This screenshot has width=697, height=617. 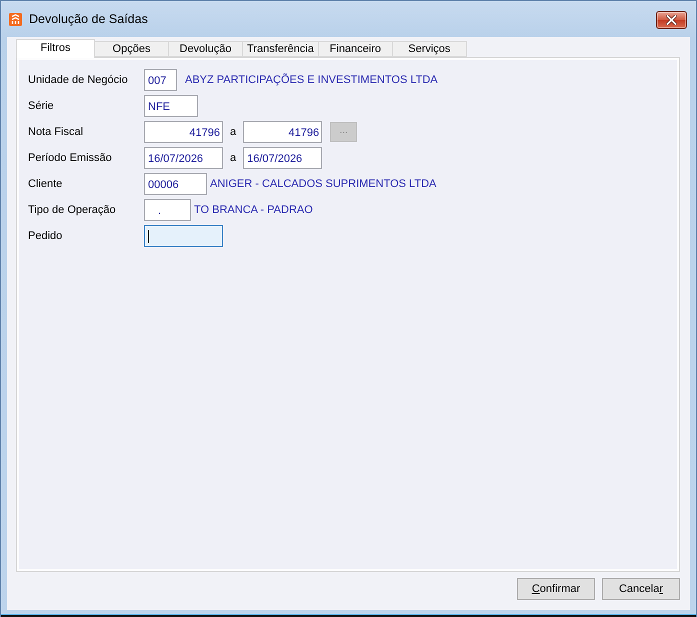 What do you see at coordinates (15, 19) in the screenshot?
I see `app-logo-icon` at bounding box center [15, 19].